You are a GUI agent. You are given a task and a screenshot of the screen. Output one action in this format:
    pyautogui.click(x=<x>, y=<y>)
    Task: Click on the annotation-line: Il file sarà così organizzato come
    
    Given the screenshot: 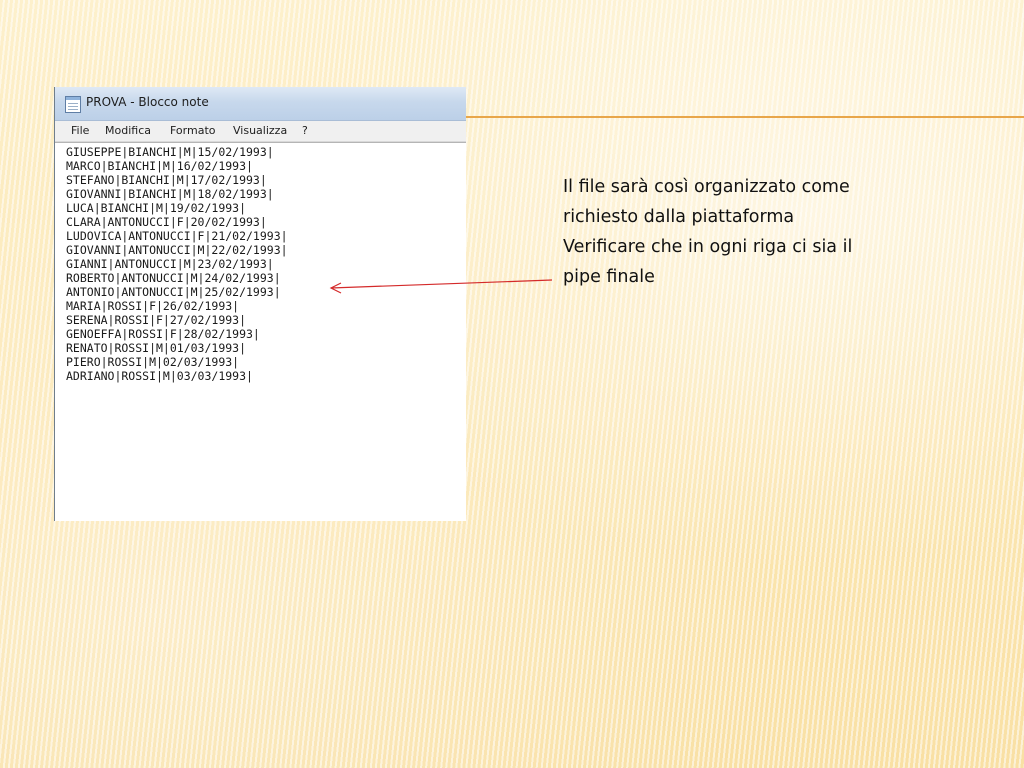 What is the action you would take?
    pyautogui.click(x=706, y=187)
    